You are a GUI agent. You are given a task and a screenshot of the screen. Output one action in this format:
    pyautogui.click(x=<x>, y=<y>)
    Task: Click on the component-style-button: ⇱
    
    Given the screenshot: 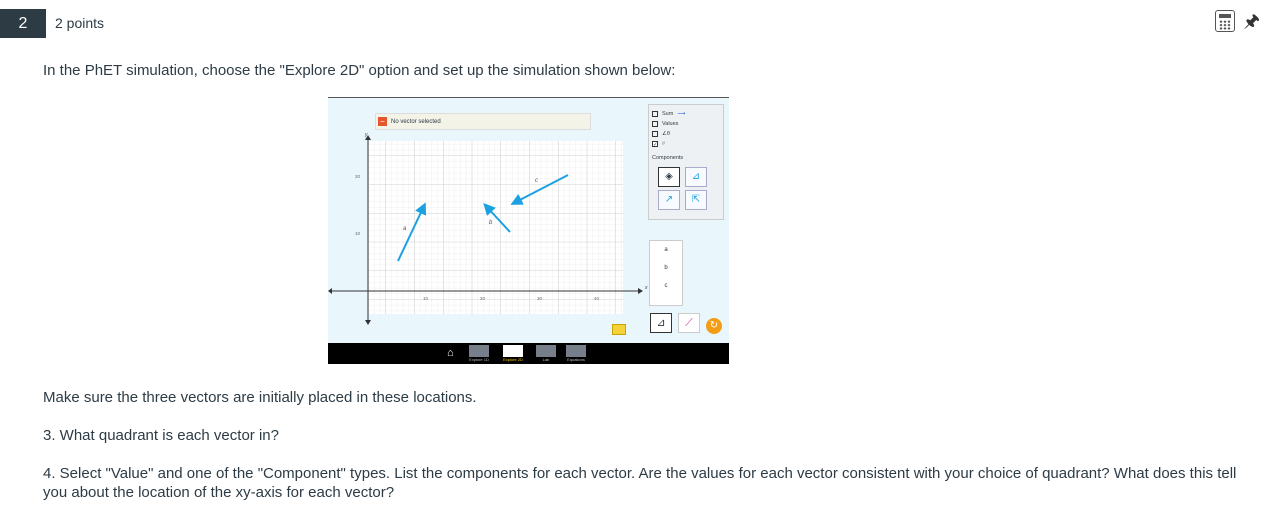 What is the action you would take?
    pyautogui.click(x=696, y=200)
    